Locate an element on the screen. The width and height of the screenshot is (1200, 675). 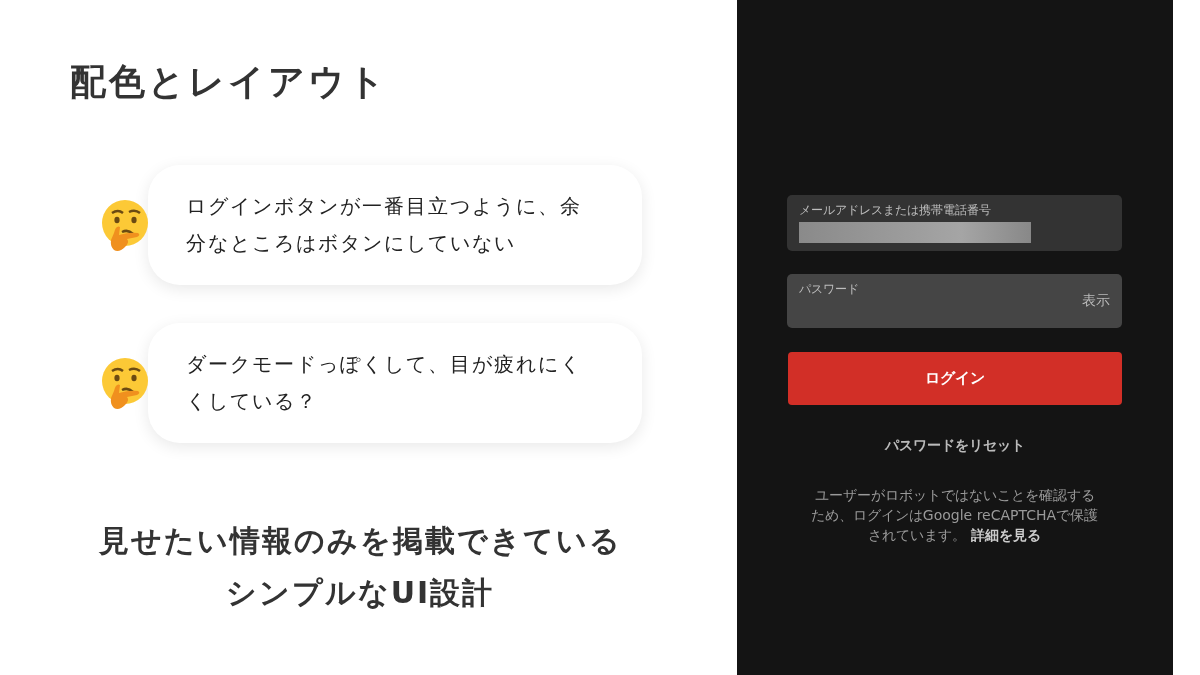
reset-password-link: パスワードをリセット is located at coordinates (954, 446).